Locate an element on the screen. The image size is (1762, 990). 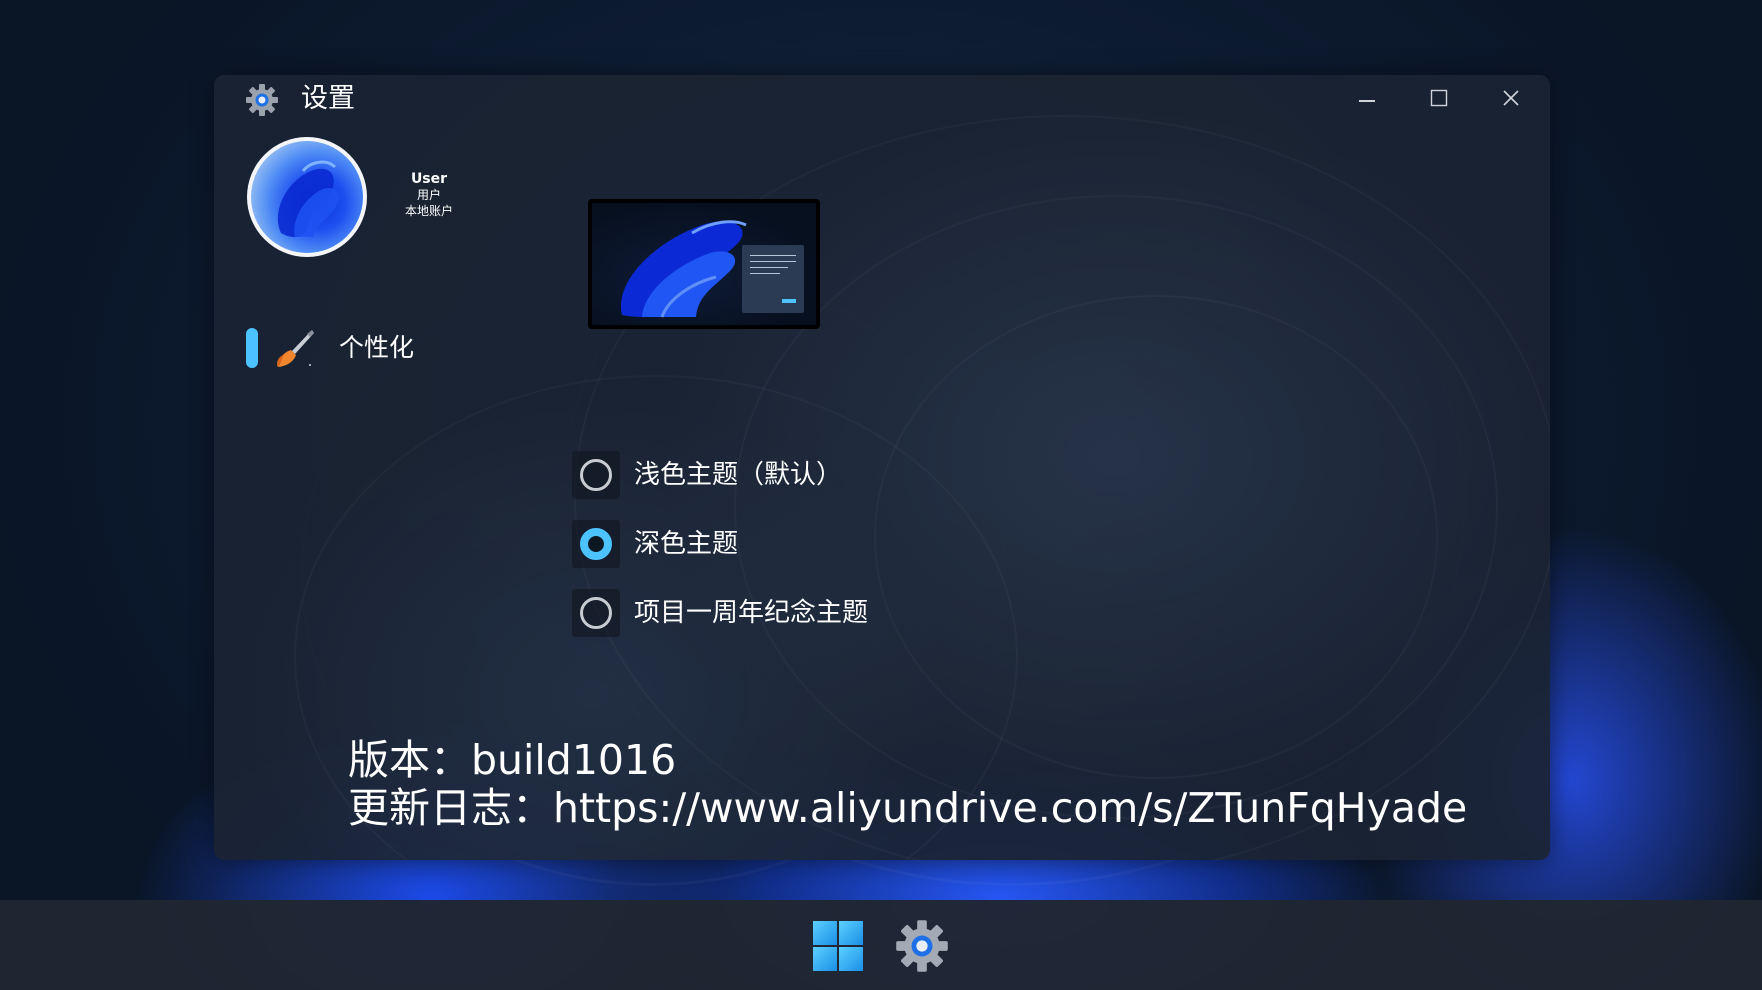
window-title: 设置 is located at coordinates (328, 98).